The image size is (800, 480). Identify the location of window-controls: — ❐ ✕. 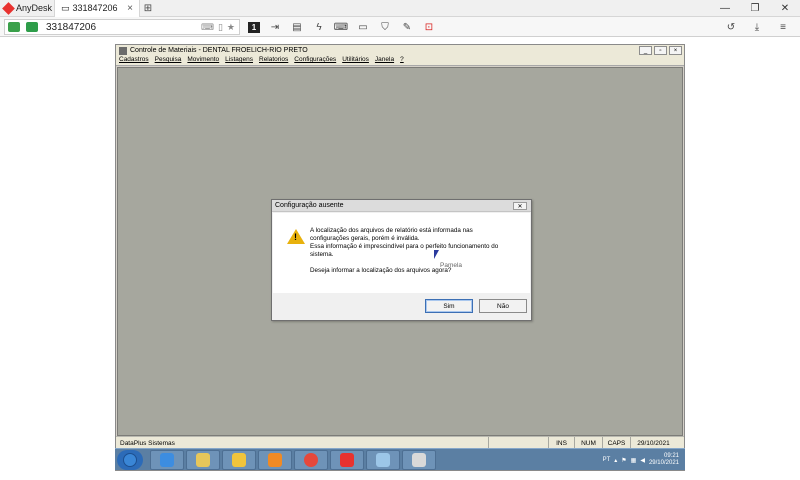
(755, 8).